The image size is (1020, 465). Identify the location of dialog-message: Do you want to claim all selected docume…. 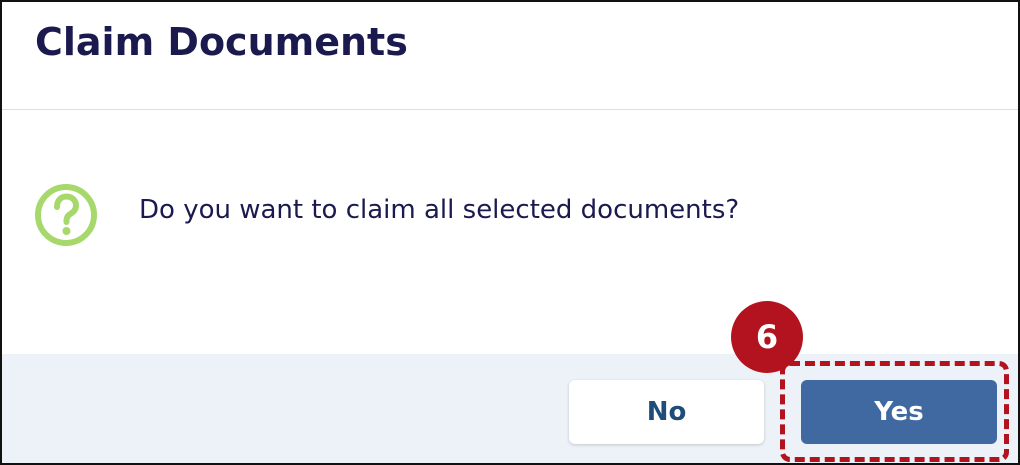
(439, 210).